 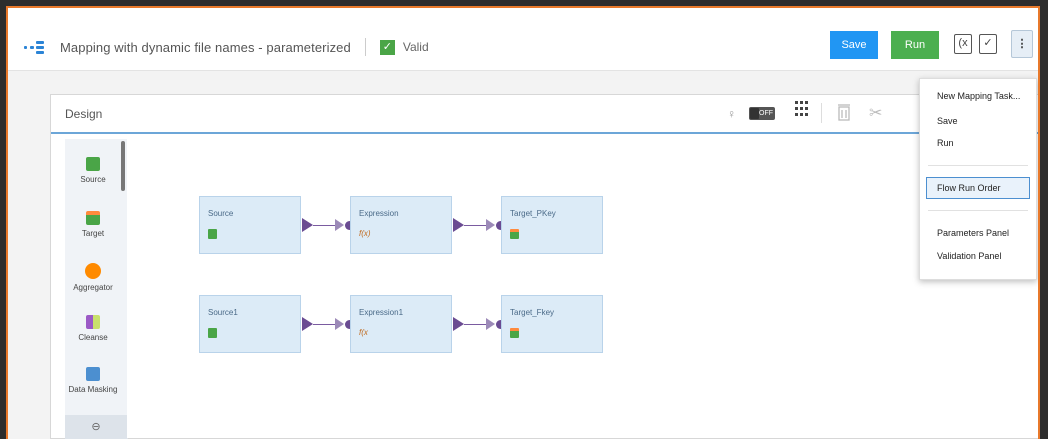 I want to click on title-divider, so click(x=365, y=47).